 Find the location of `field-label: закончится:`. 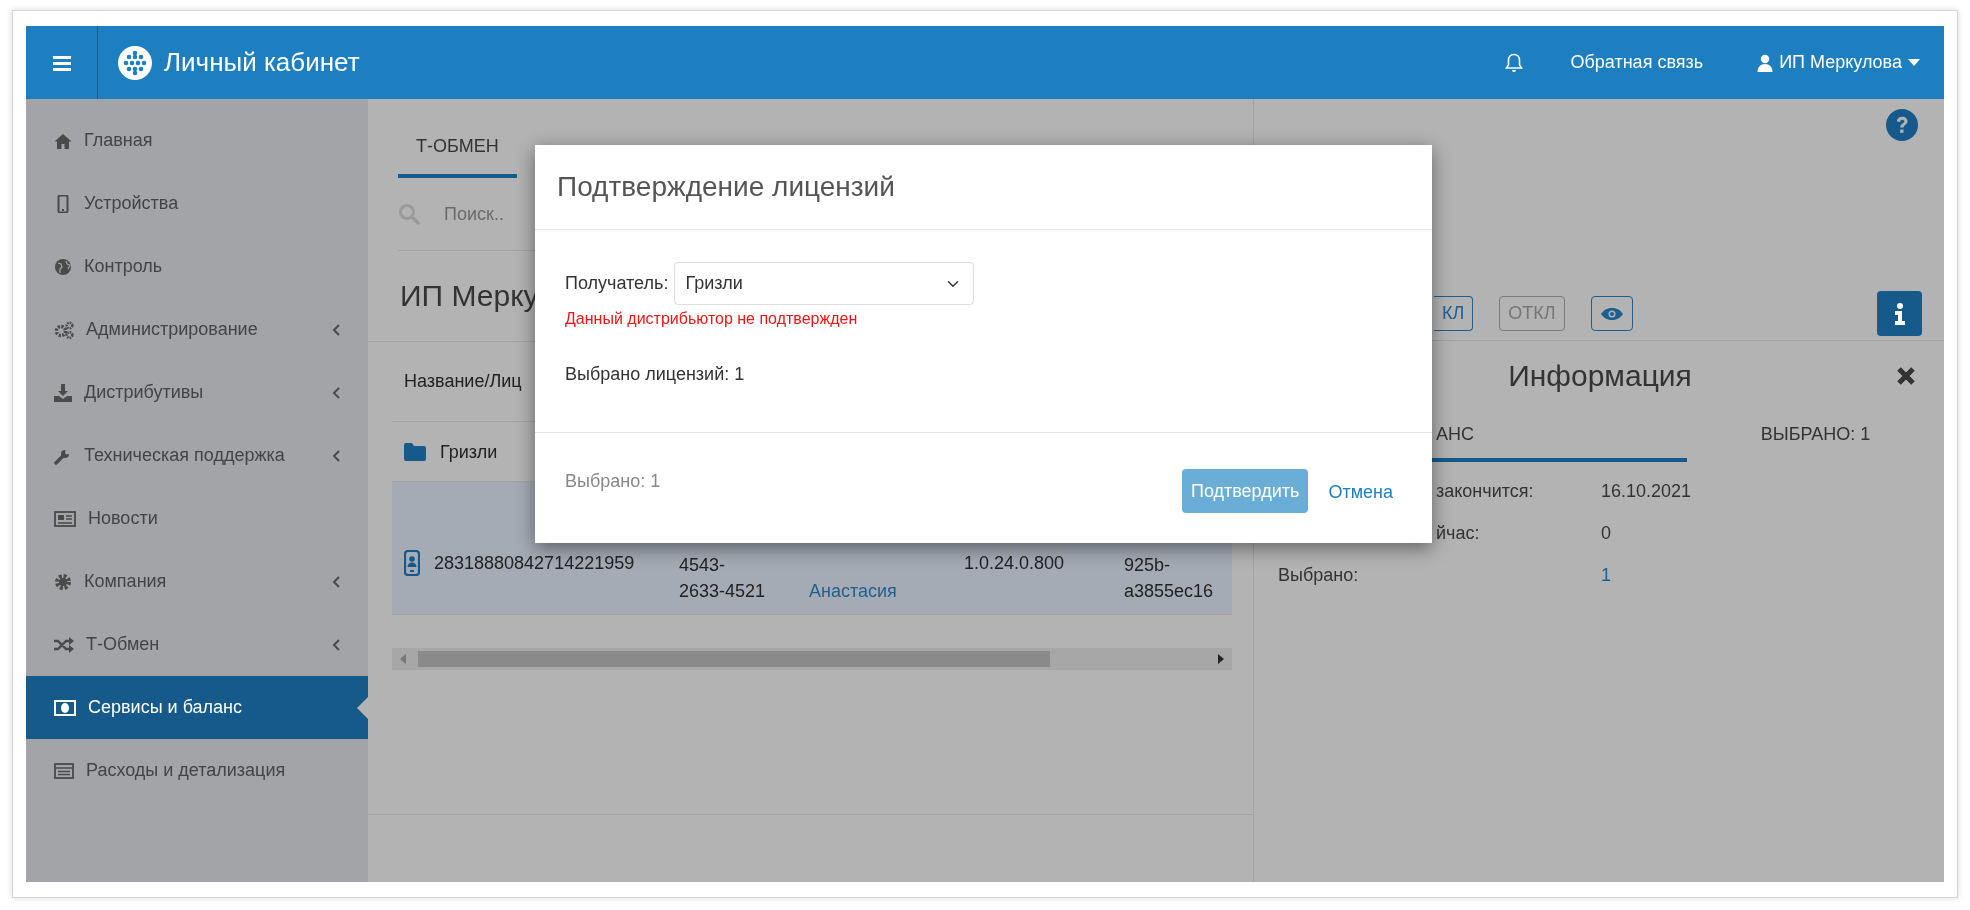

field-label: закончится: is located at coordinates (1485, 491).